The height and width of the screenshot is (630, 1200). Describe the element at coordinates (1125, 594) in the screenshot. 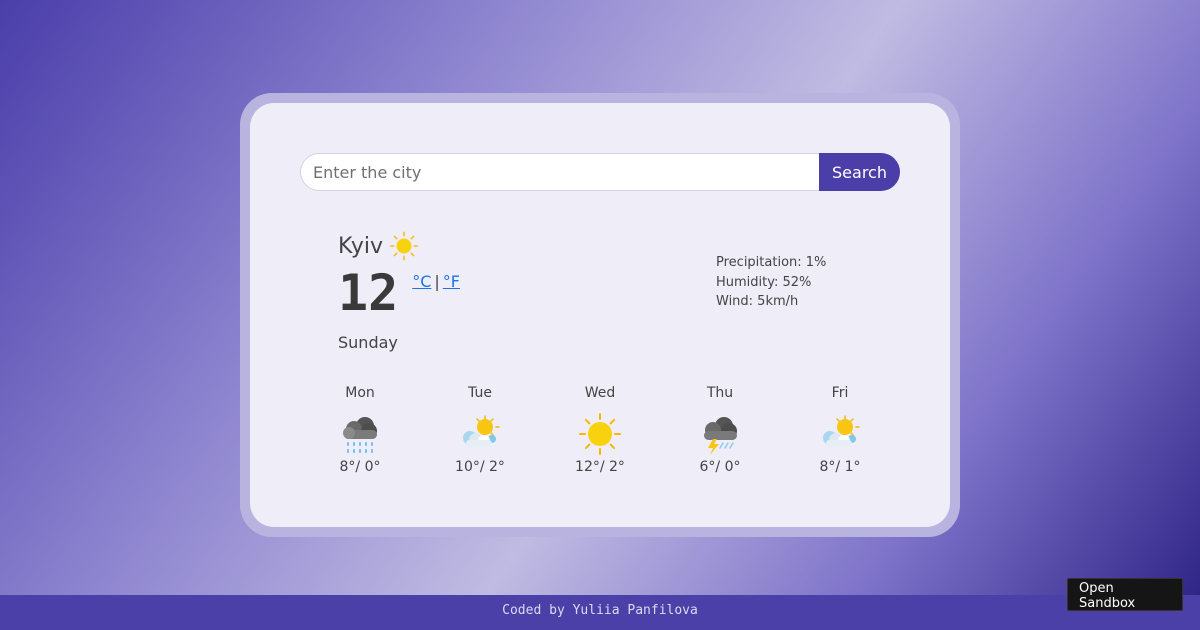

I see `open-sandbox-button: Open Sandbox` at that location.